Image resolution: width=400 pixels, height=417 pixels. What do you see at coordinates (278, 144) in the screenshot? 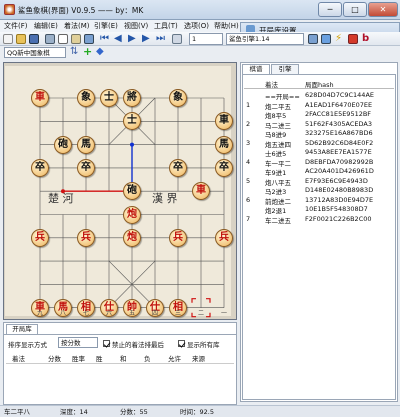
I see `move-row-move: 炮五进四` at bounding box center [278, 144].